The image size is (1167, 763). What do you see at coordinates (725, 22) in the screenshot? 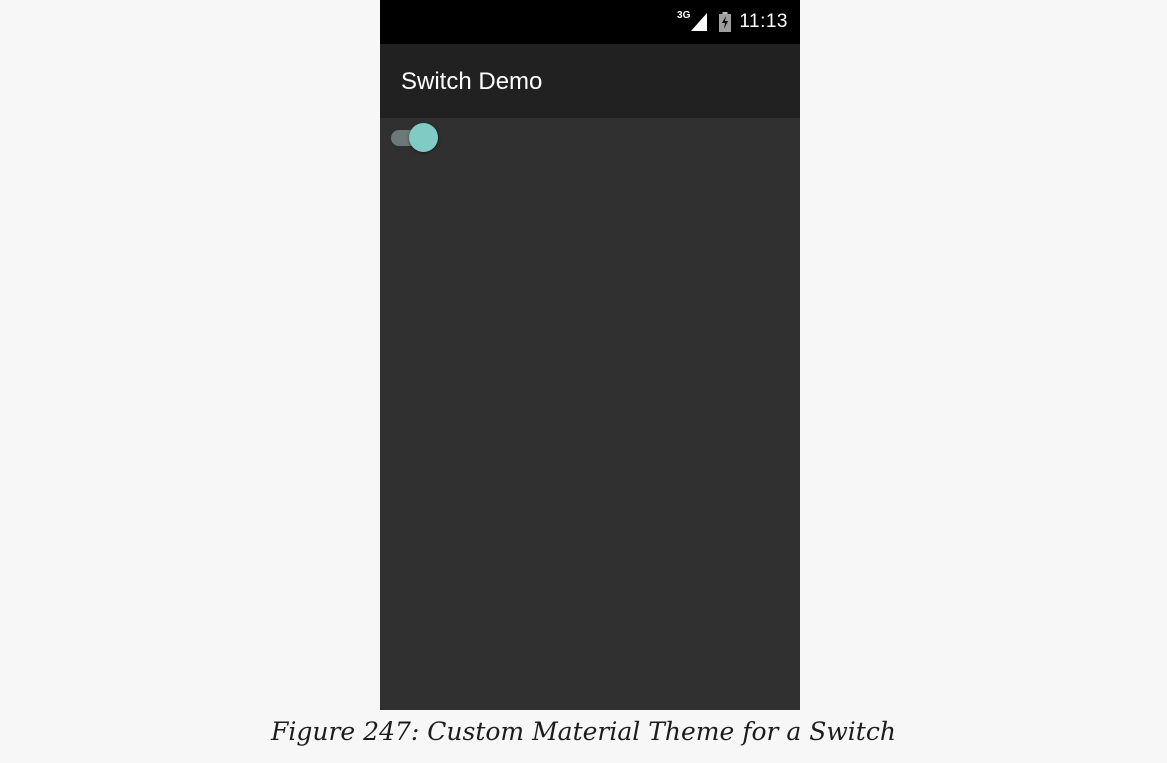
I see `battery-charging-icon` at bounding box center [725, 22].